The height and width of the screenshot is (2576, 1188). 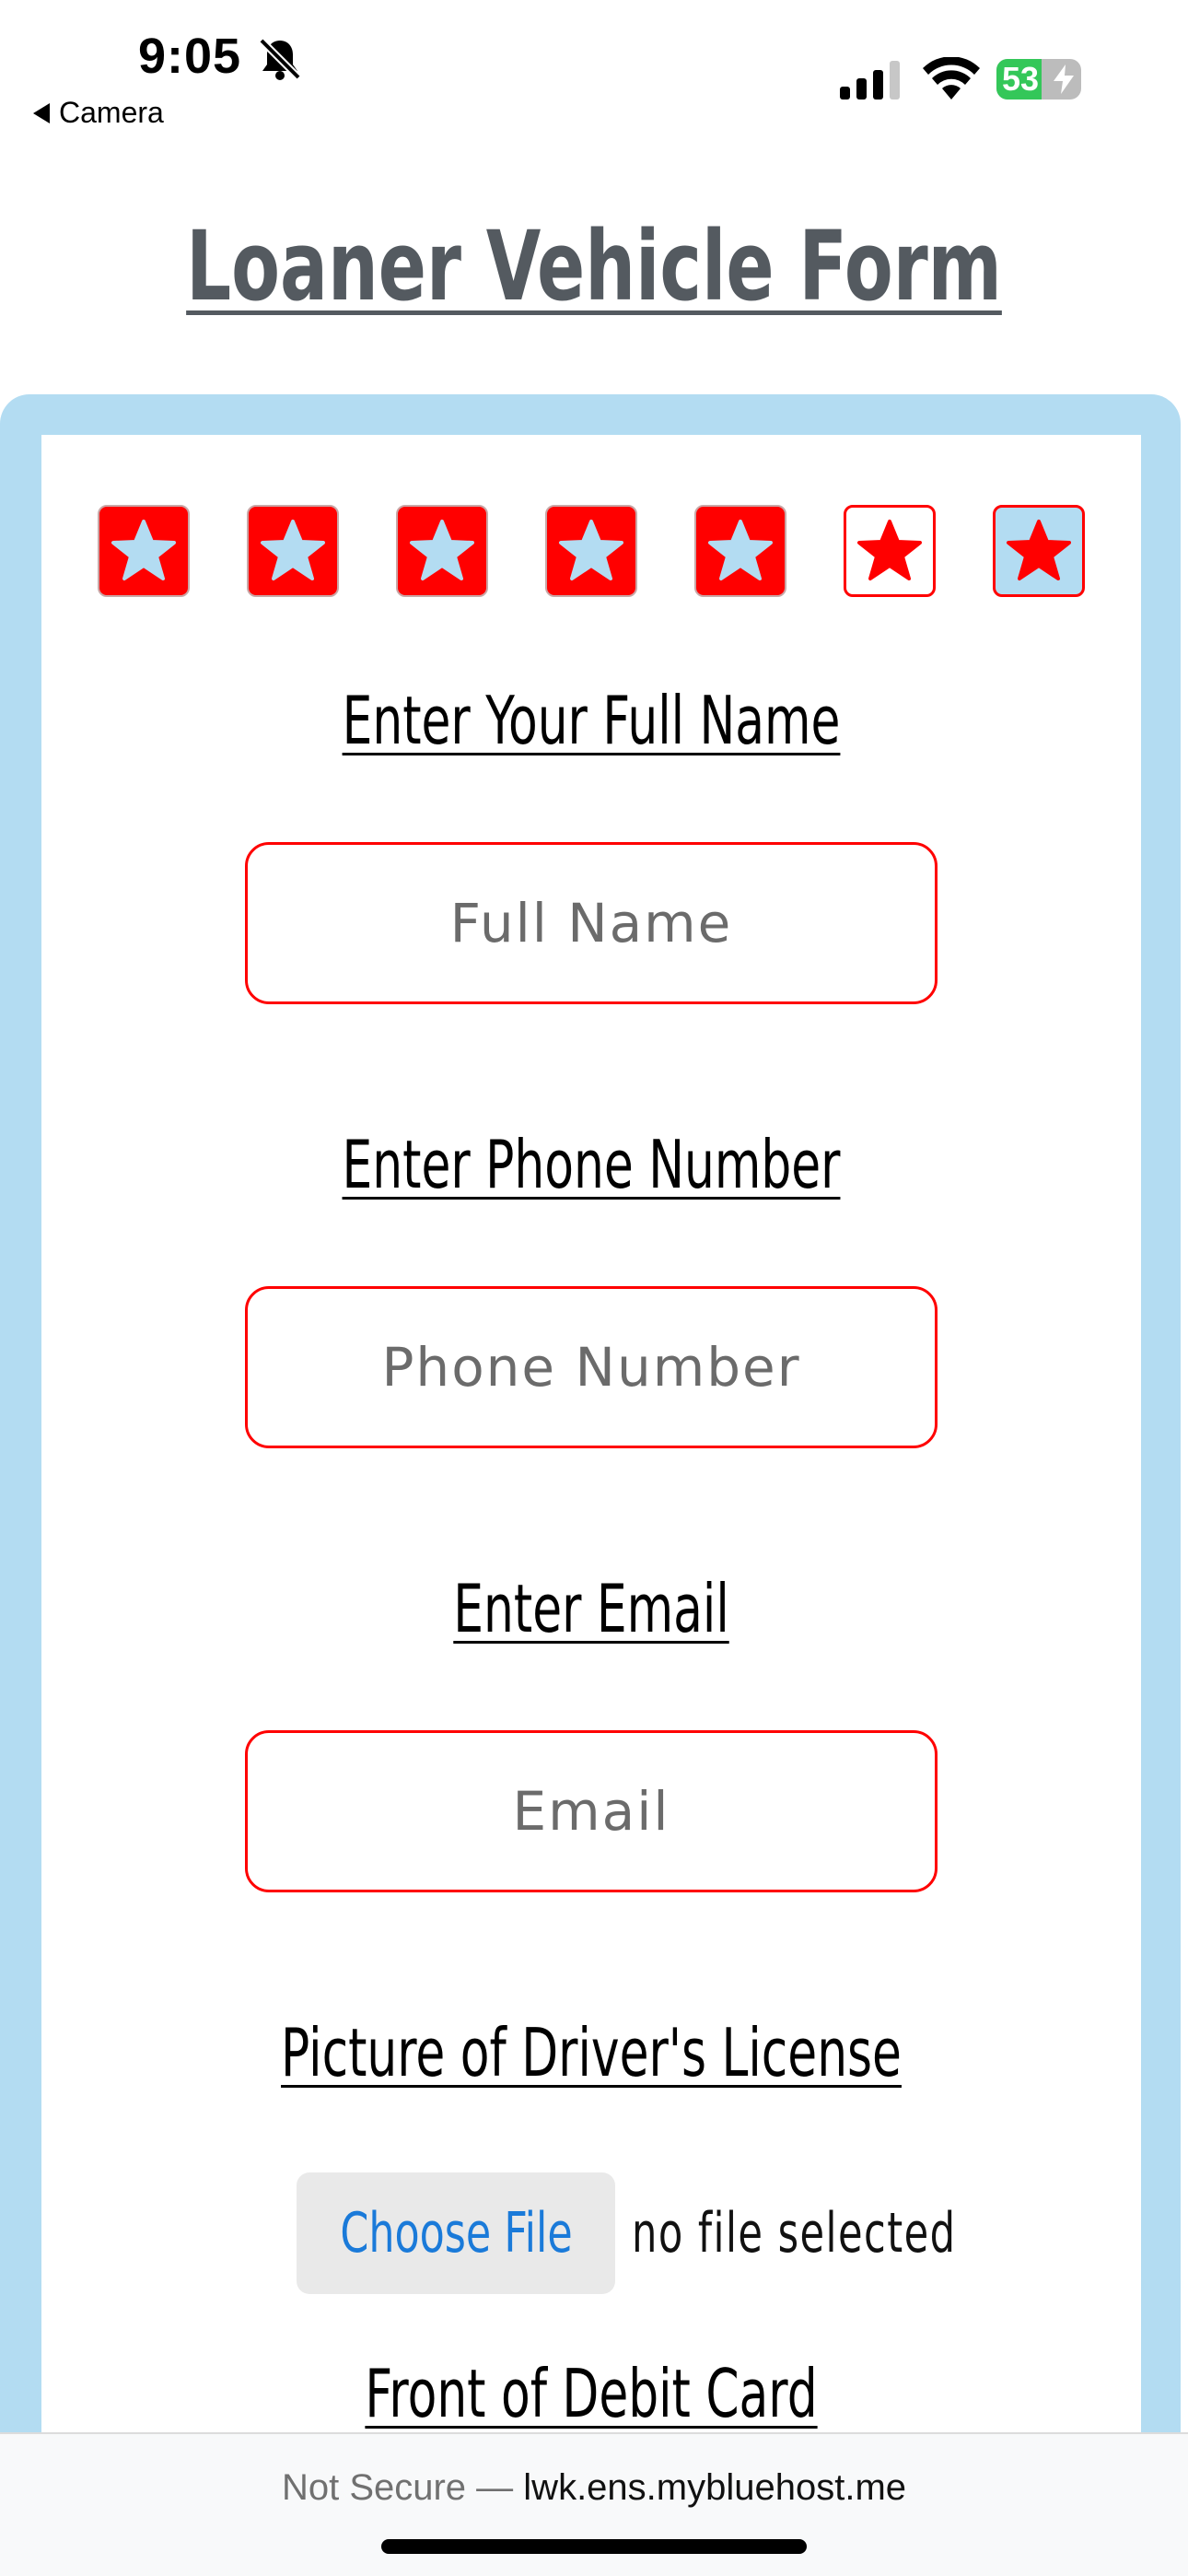 What do you see at coordinates (715, 2487) in the screenshot?
I see `url-domain: lwk.ens.mybluehost.me` at bounding box center [715, 2487].